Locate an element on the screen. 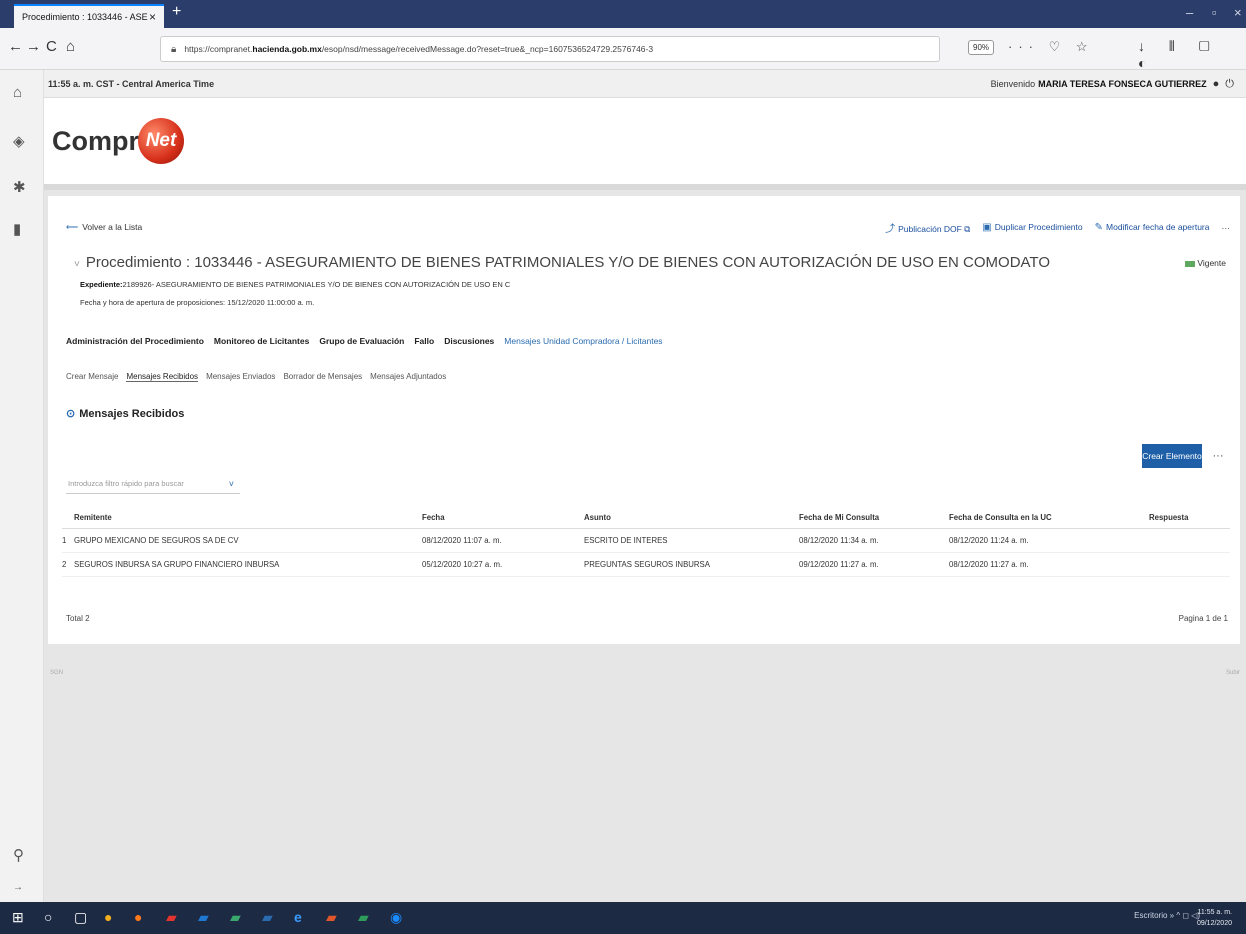  cell-asunto: ESCRITO DE INTERES is located at coordinates (691, 540).